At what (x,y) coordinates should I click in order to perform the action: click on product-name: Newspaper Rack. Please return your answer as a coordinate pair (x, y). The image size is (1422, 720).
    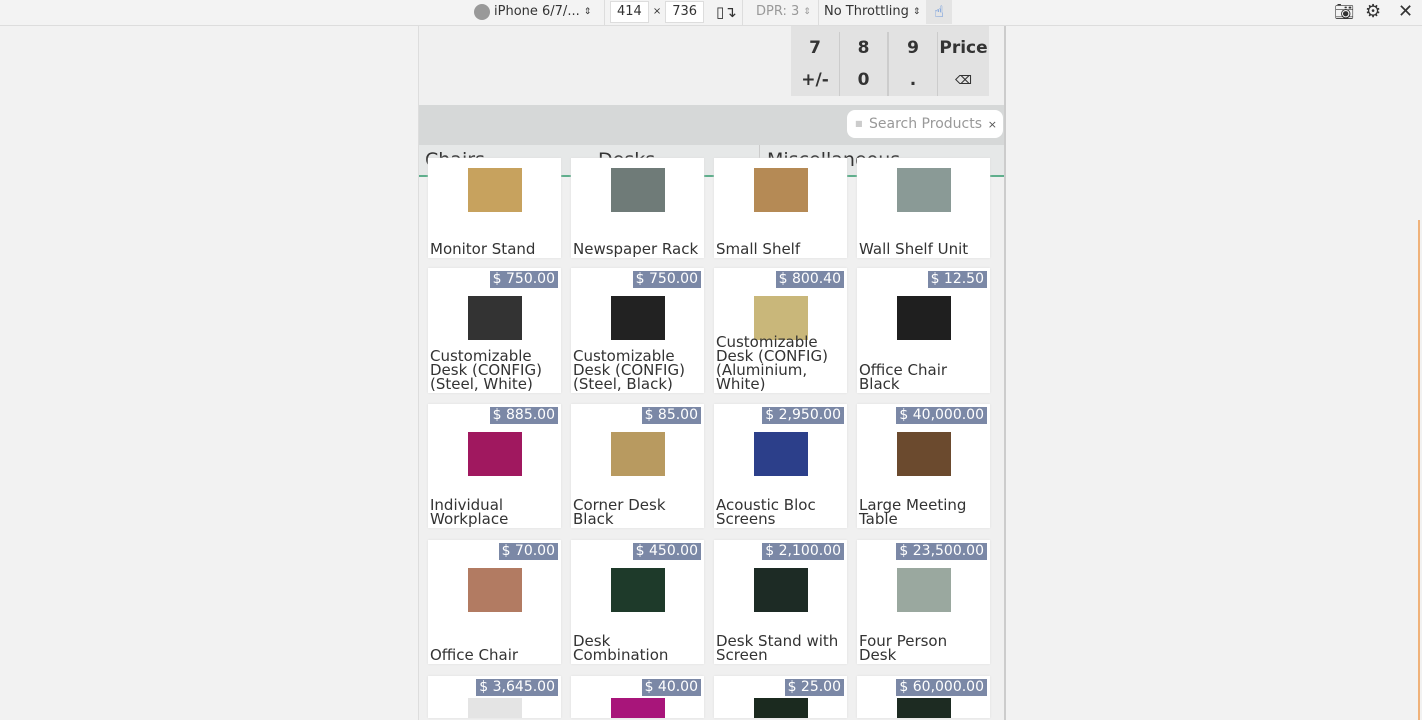
    Looking at the image, I should click on (636, 249).